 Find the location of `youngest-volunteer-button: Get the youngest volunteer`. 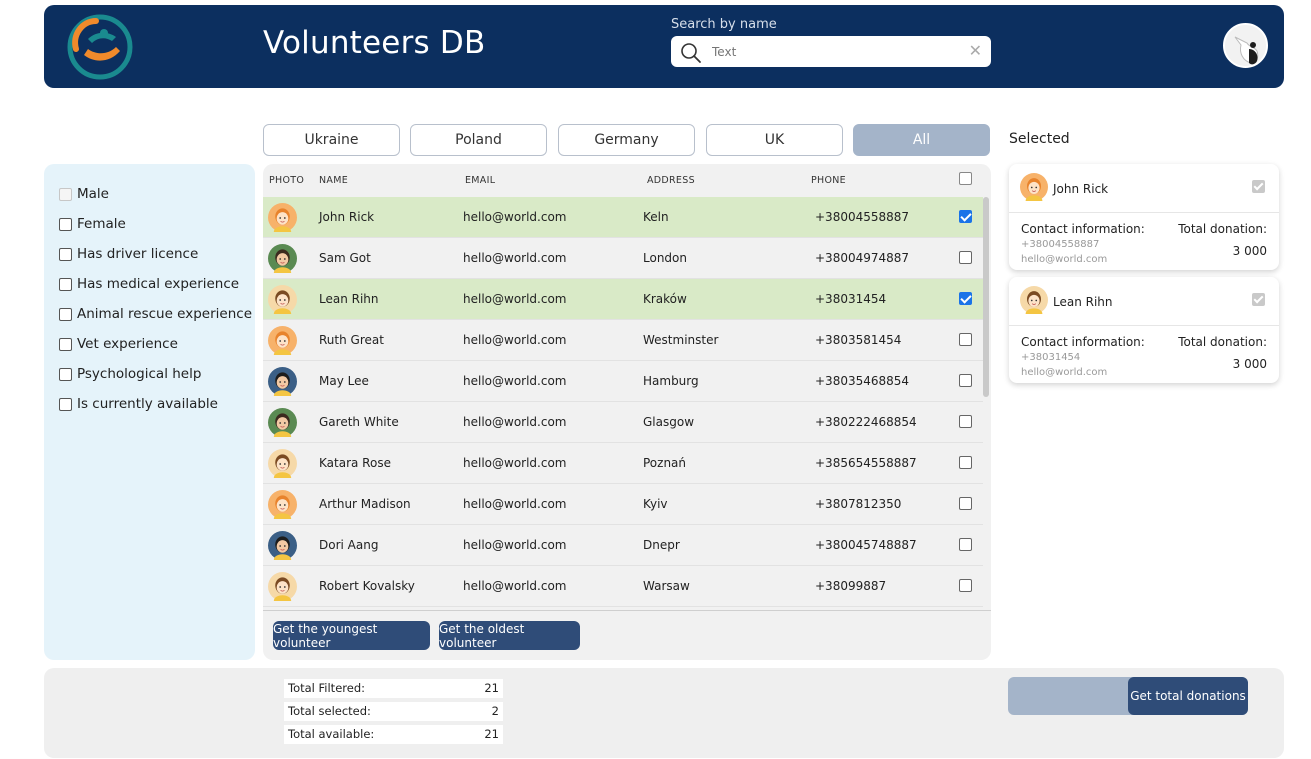

youngest-volunteer-button: Get the youngest volunteer is located at coordinates (351, 635).